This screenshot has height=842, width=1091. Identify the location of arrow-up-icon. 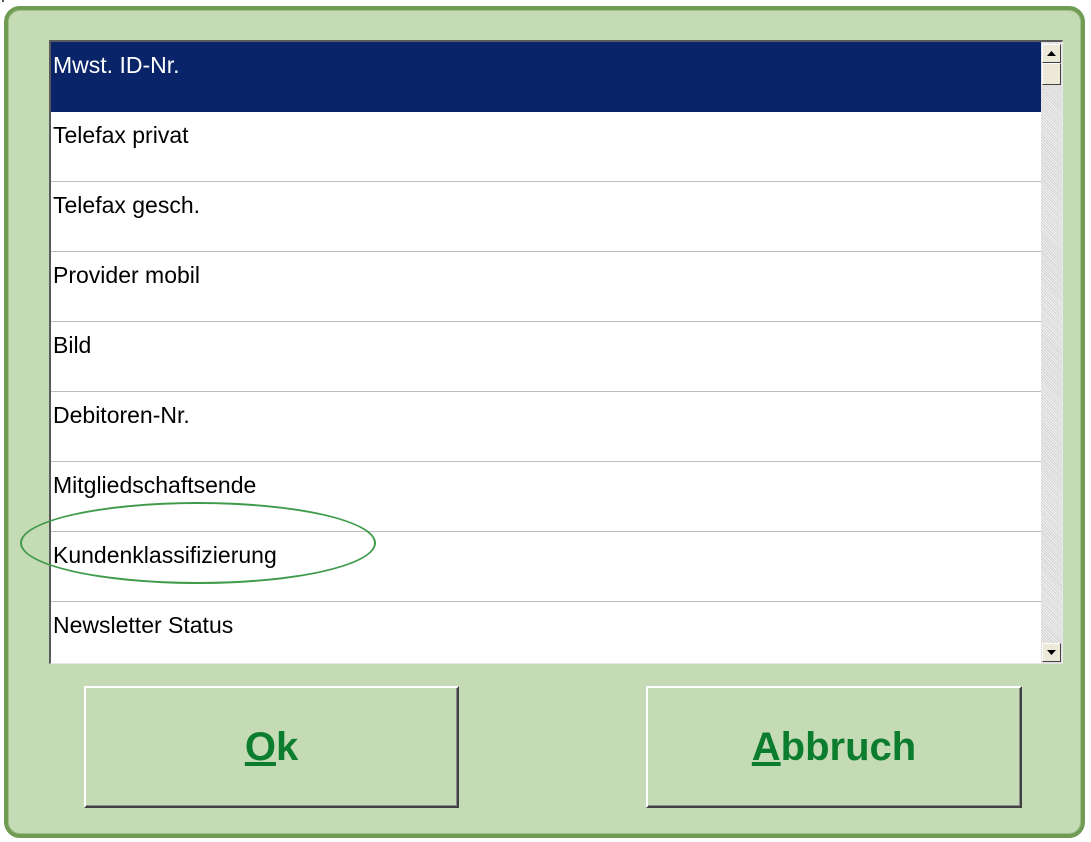
(1051, 53).